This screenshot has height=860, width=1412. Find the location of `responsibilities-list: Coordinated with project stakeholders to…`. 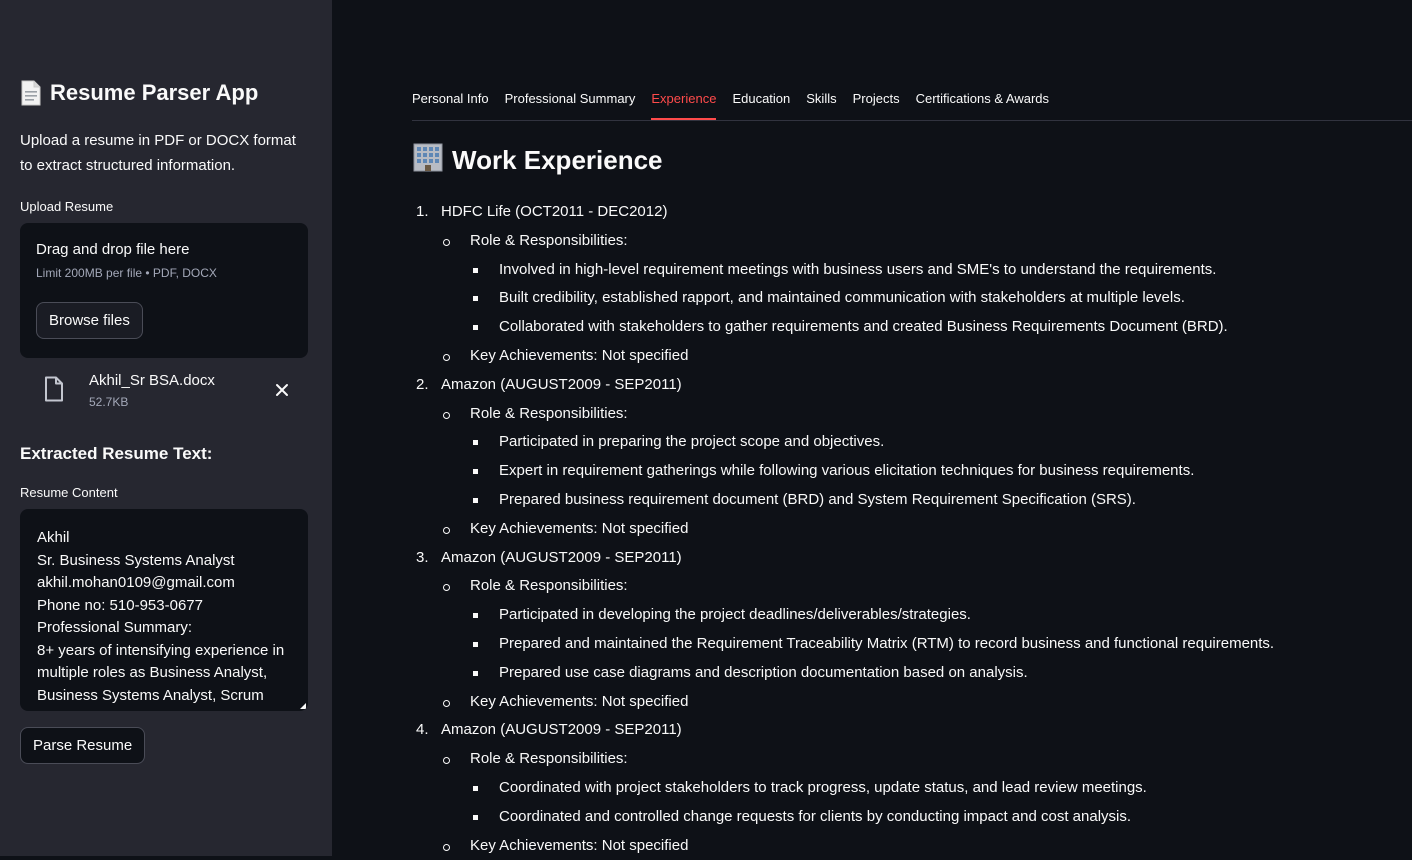

responsibilities-list: Coordinated with project stakeholders to… is located at coordinates (857, 803).